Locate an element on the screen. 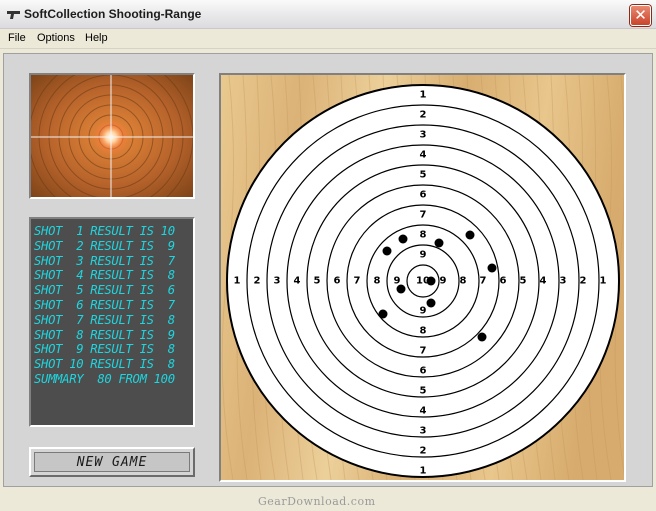  scope-view is located at coordinates (112, 136).